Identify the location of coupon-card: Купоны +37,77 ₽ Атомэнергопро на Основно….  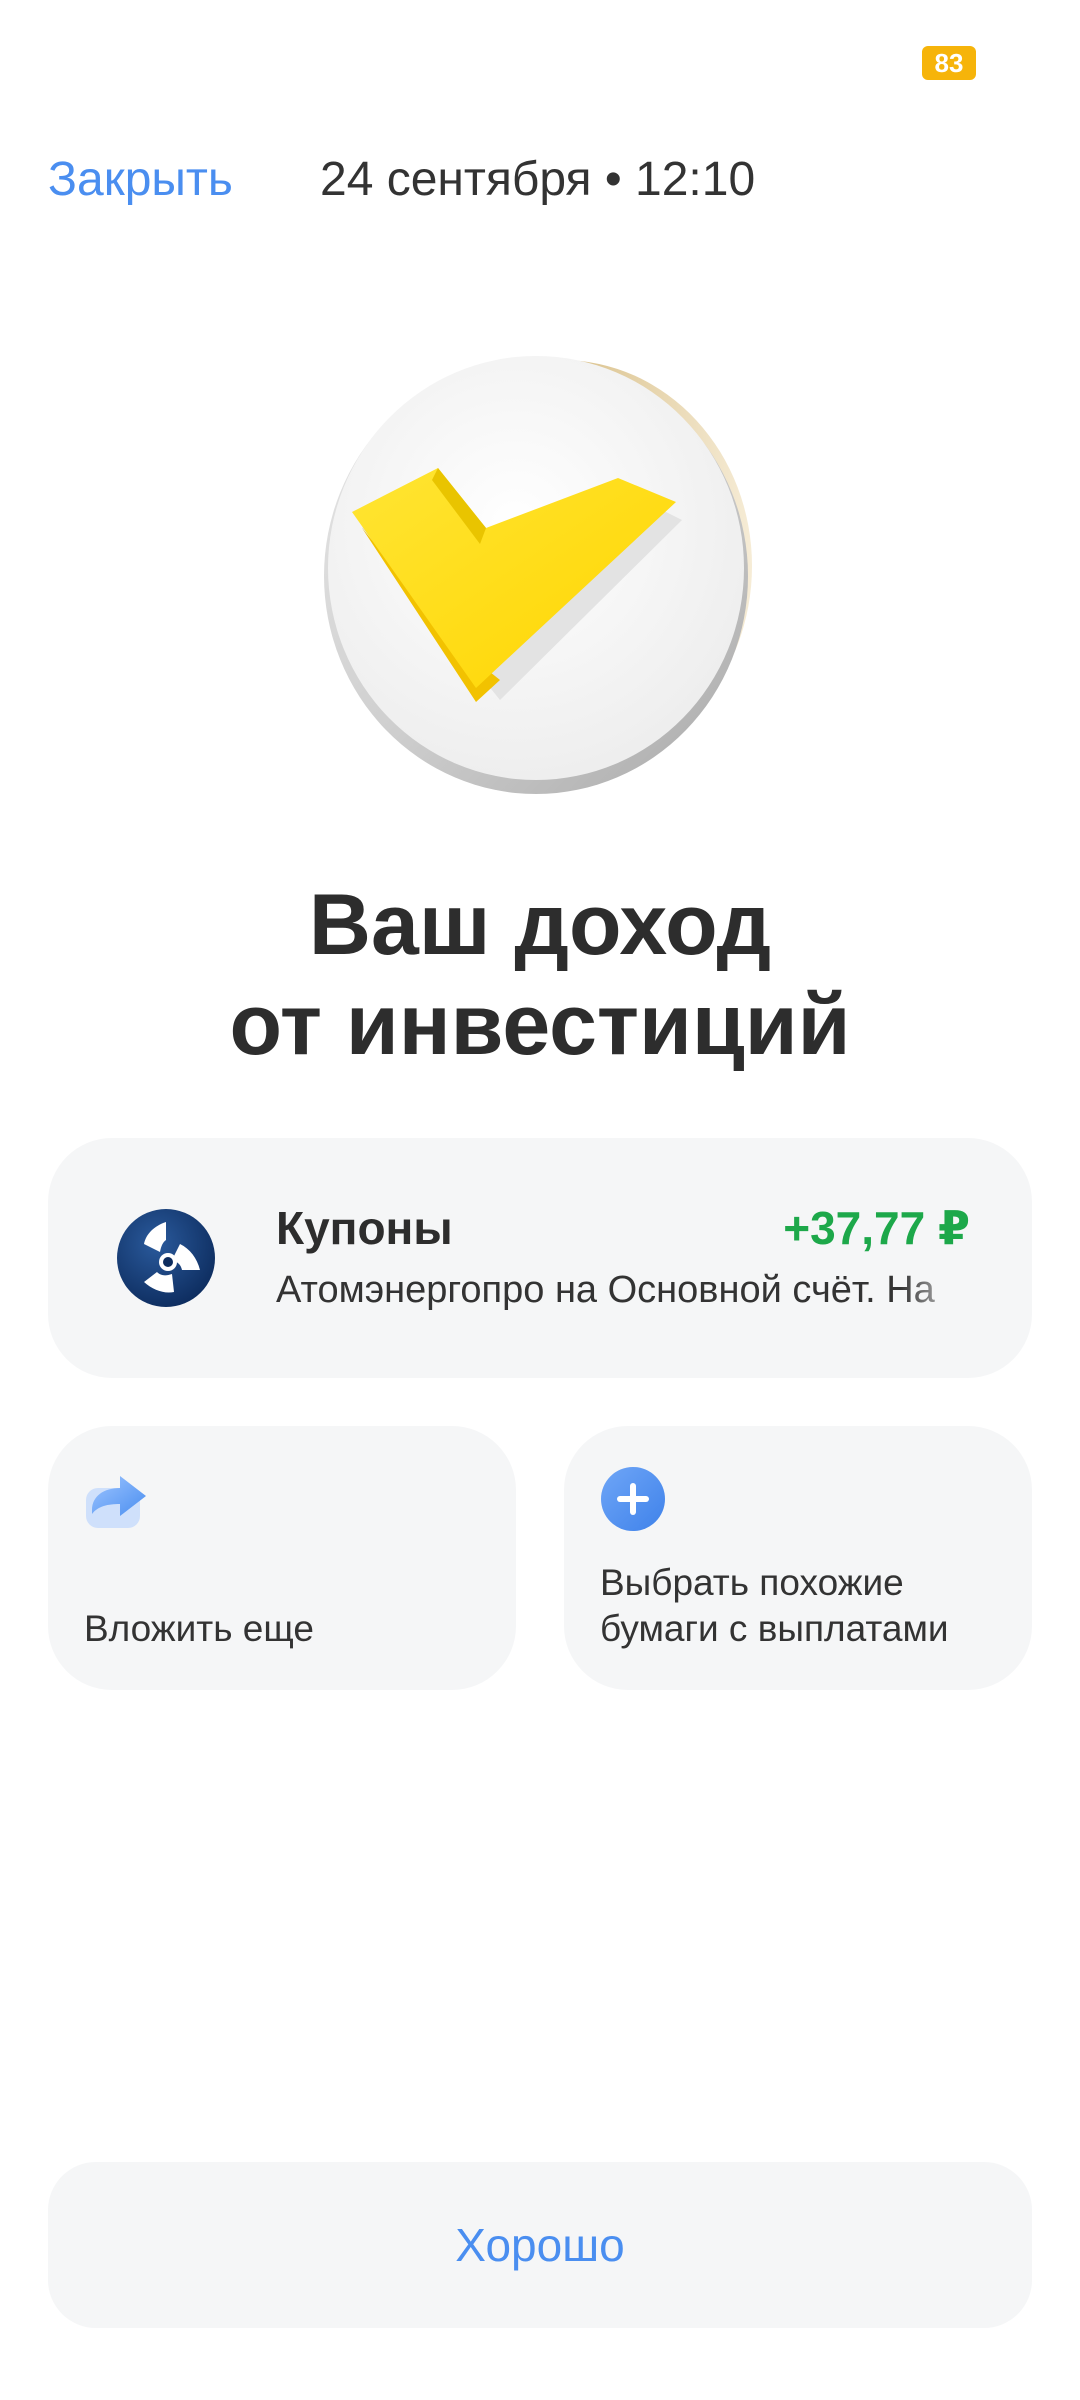
(540, 1258).